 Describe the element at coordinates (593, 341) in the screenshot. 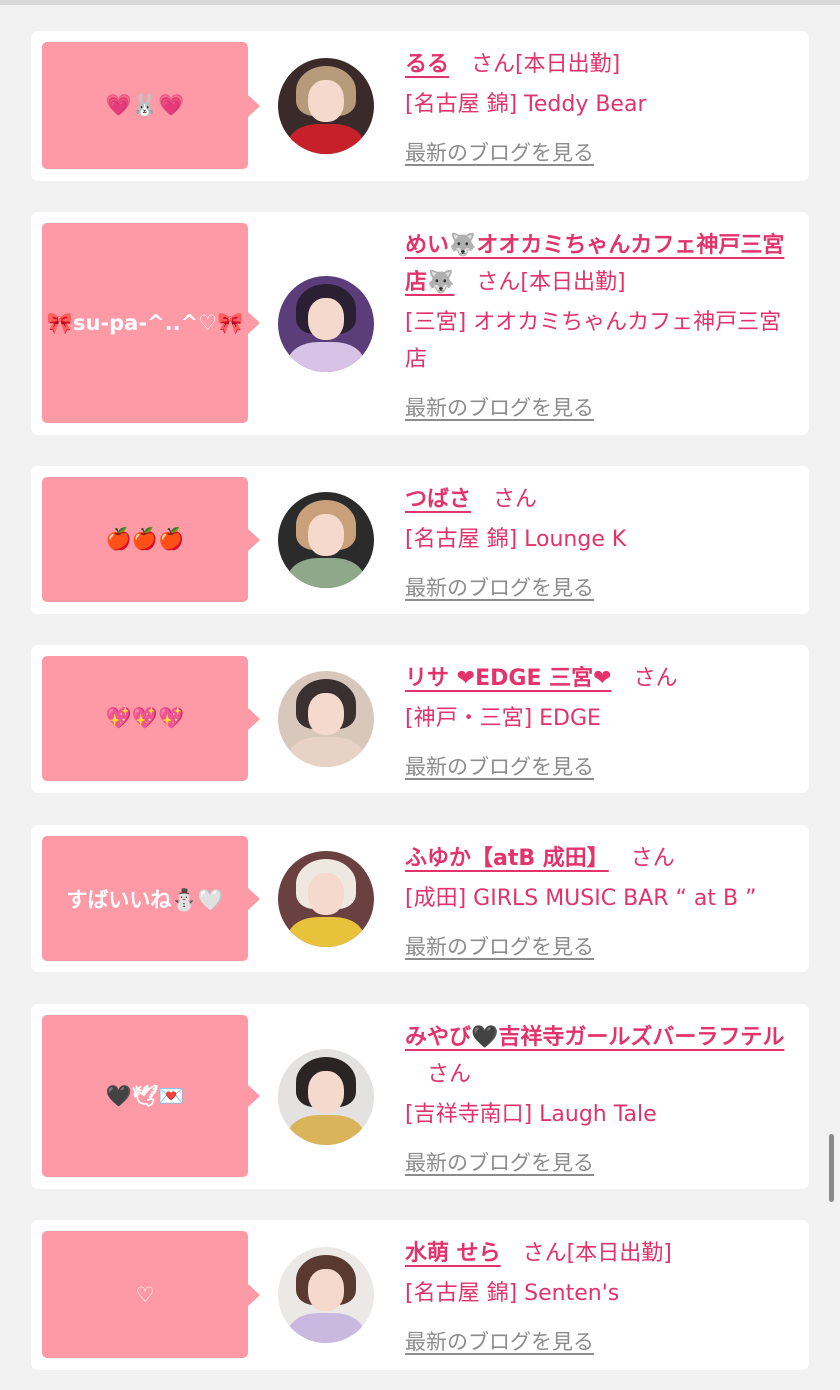

I see `shop-label: [三宮] オオカミちゃんカフェ神戸三宮店` at that location.